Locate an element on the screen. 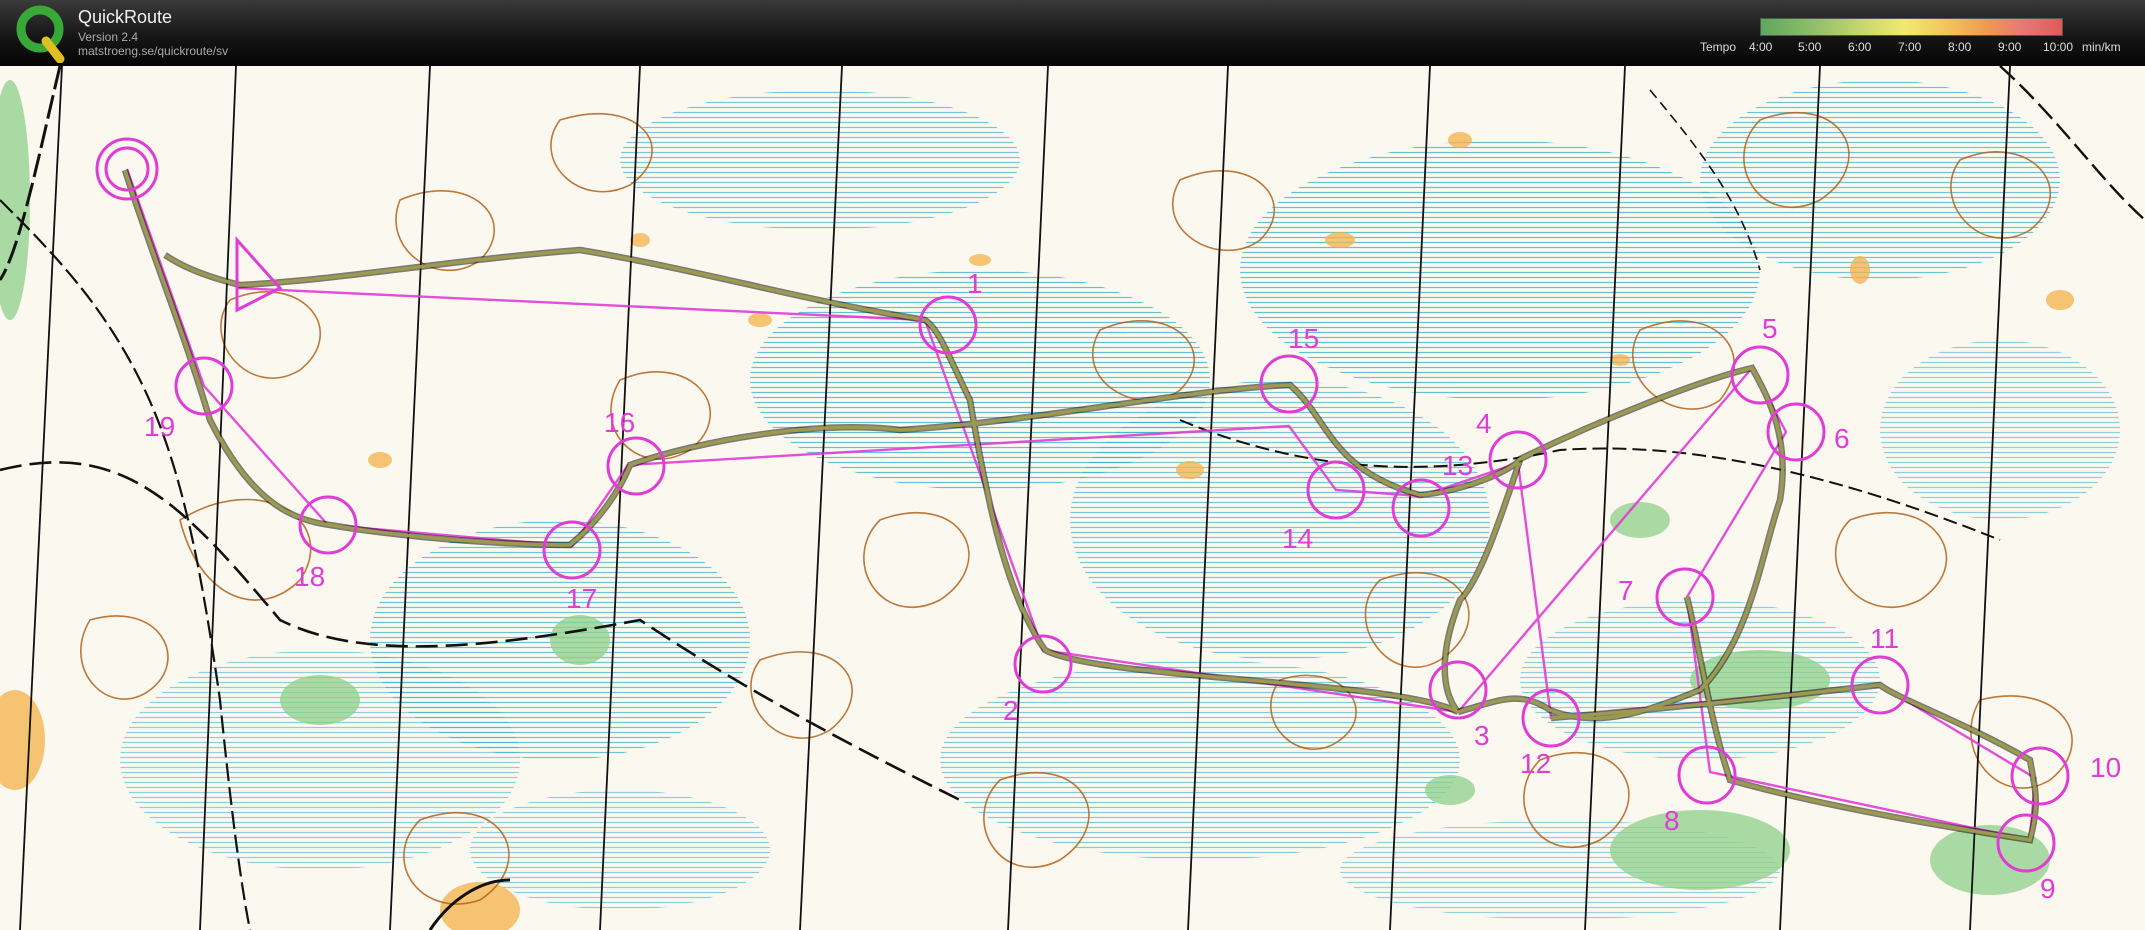  app-version: Version 2.4 is located at coordinates (108, 37).